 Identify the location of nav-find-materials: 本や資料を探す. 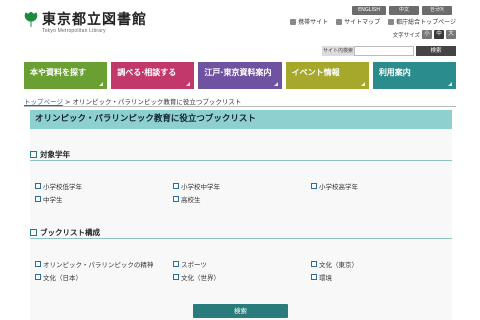
(66, 75).